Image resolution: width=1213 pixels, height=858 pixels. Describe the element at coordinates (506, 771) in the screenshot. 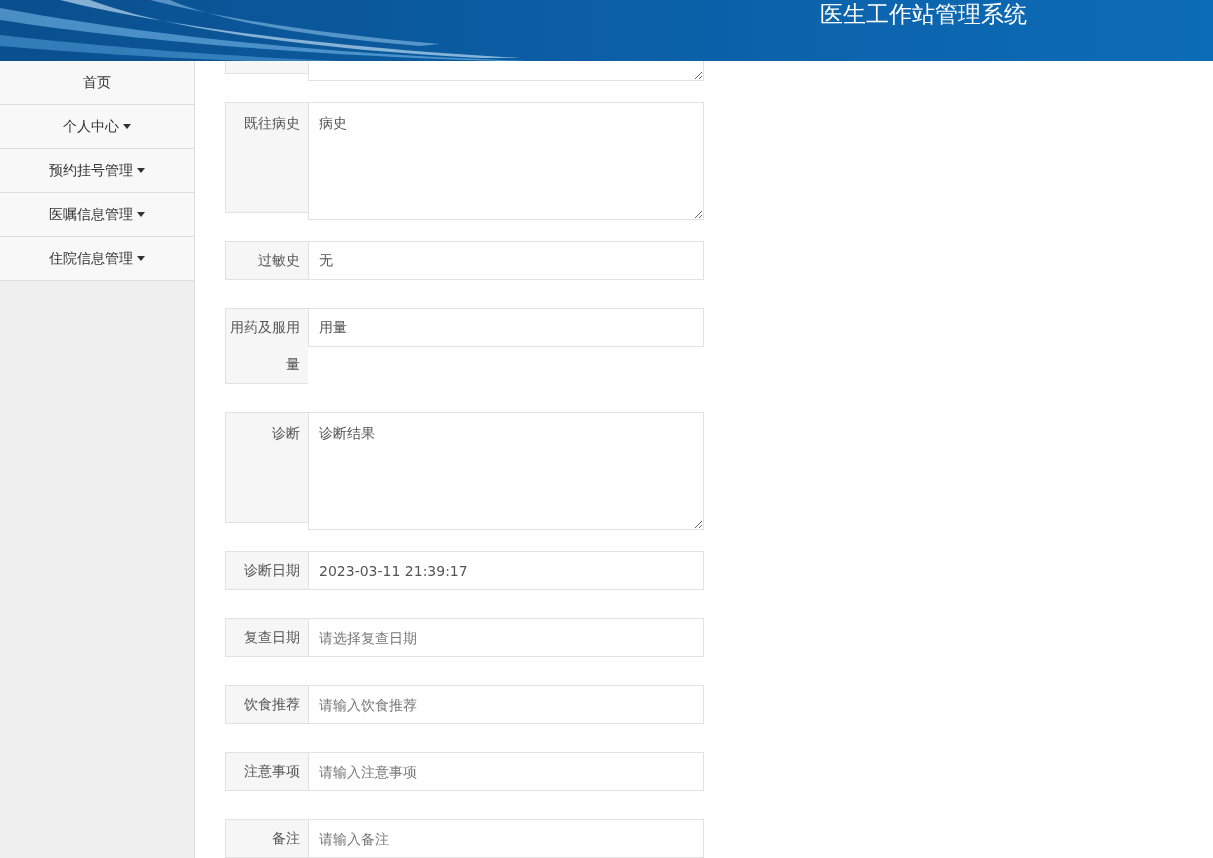

I see `input-field: 请输入注意事项` at that location.